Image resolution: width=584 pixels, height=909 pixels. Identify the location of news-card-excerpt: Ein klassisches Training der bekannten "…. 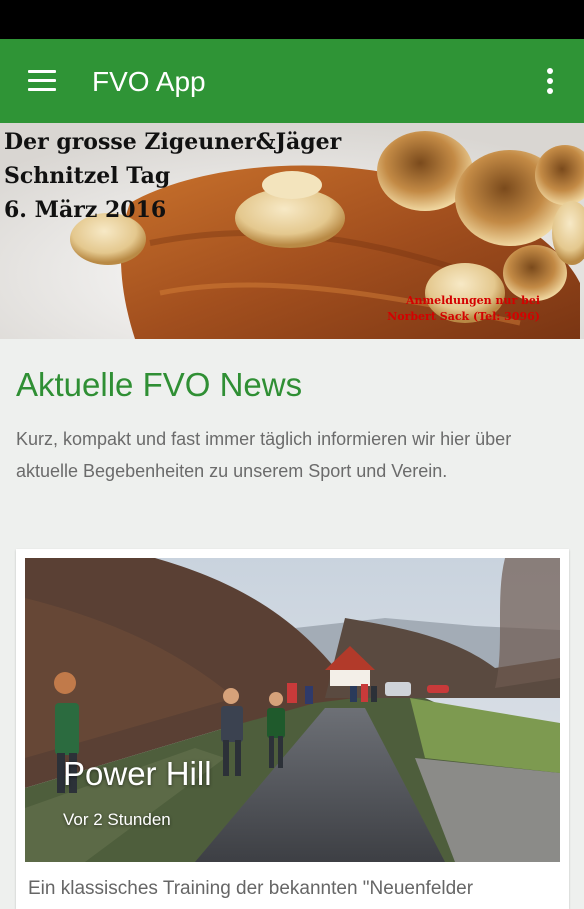
(251, 888).